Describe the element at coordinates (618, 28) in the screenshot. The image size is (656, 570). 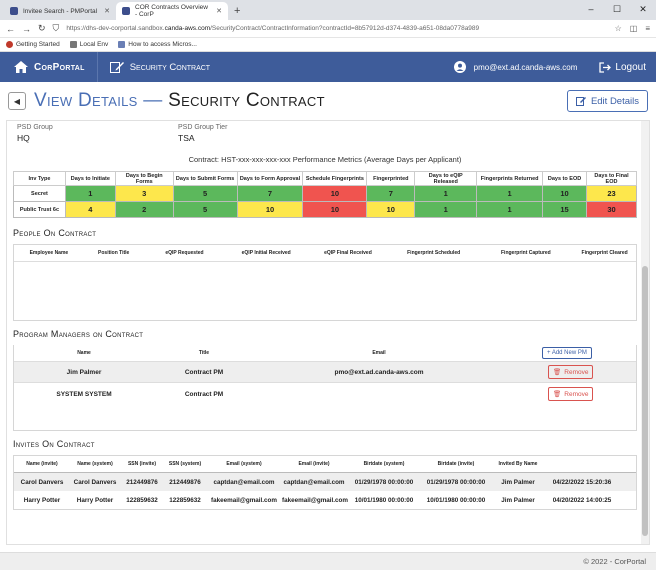
I see `star-icon: ☆` at that location.